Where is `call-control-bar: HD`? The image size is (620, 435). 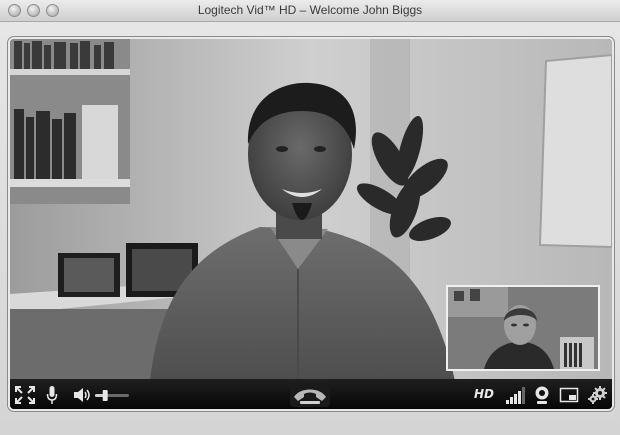 call-control-bar: HD is located at coordinates (311, 394).